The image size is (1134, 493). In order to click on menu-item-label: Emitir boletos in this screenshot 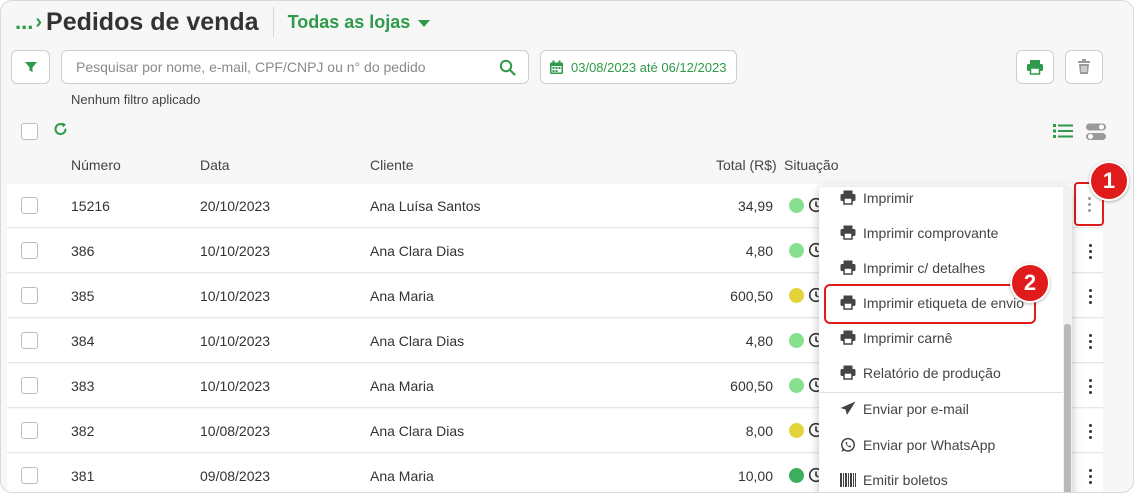, I will do `click(905, 479)`.